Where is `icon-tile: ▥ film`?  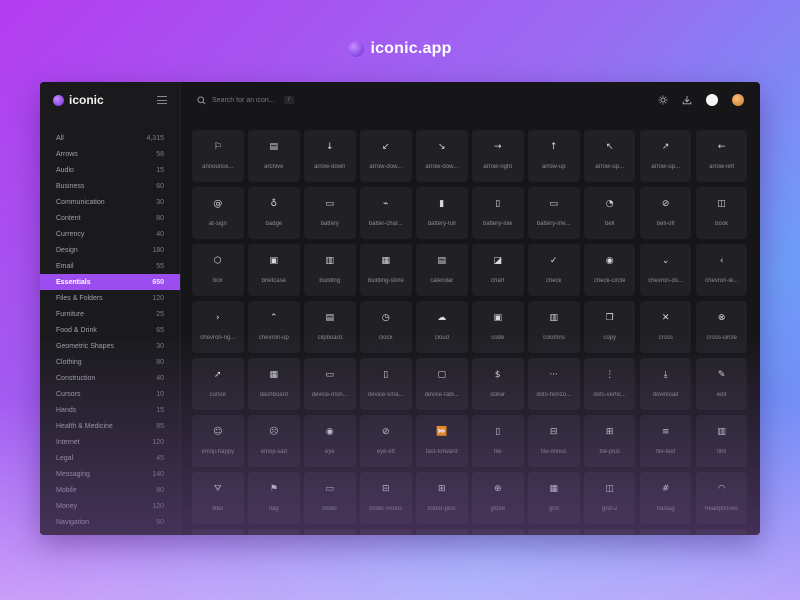 icon-tile: ▥ film is located at coordinates (721, 441).